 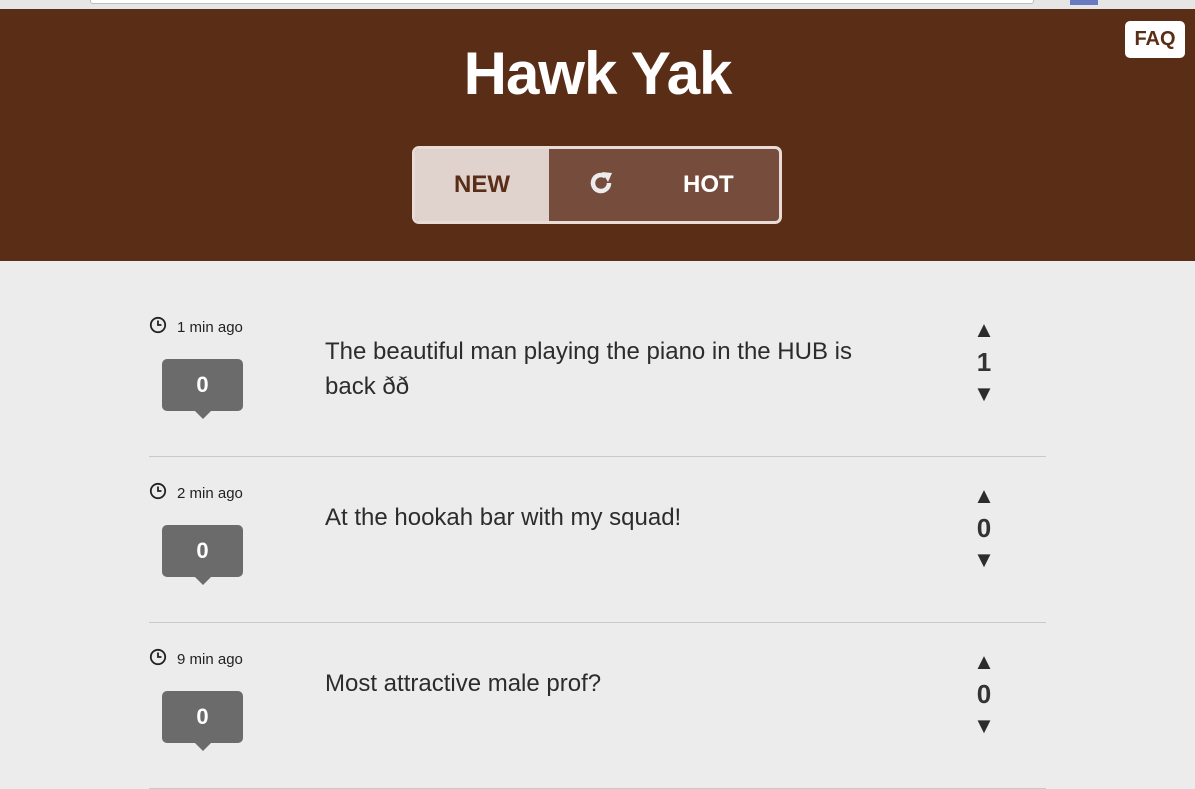 What do you see at coordinates (210, 327) in the screenshot?
I see `post-time-label: 1 min ago` at bounding box center [210, 327].